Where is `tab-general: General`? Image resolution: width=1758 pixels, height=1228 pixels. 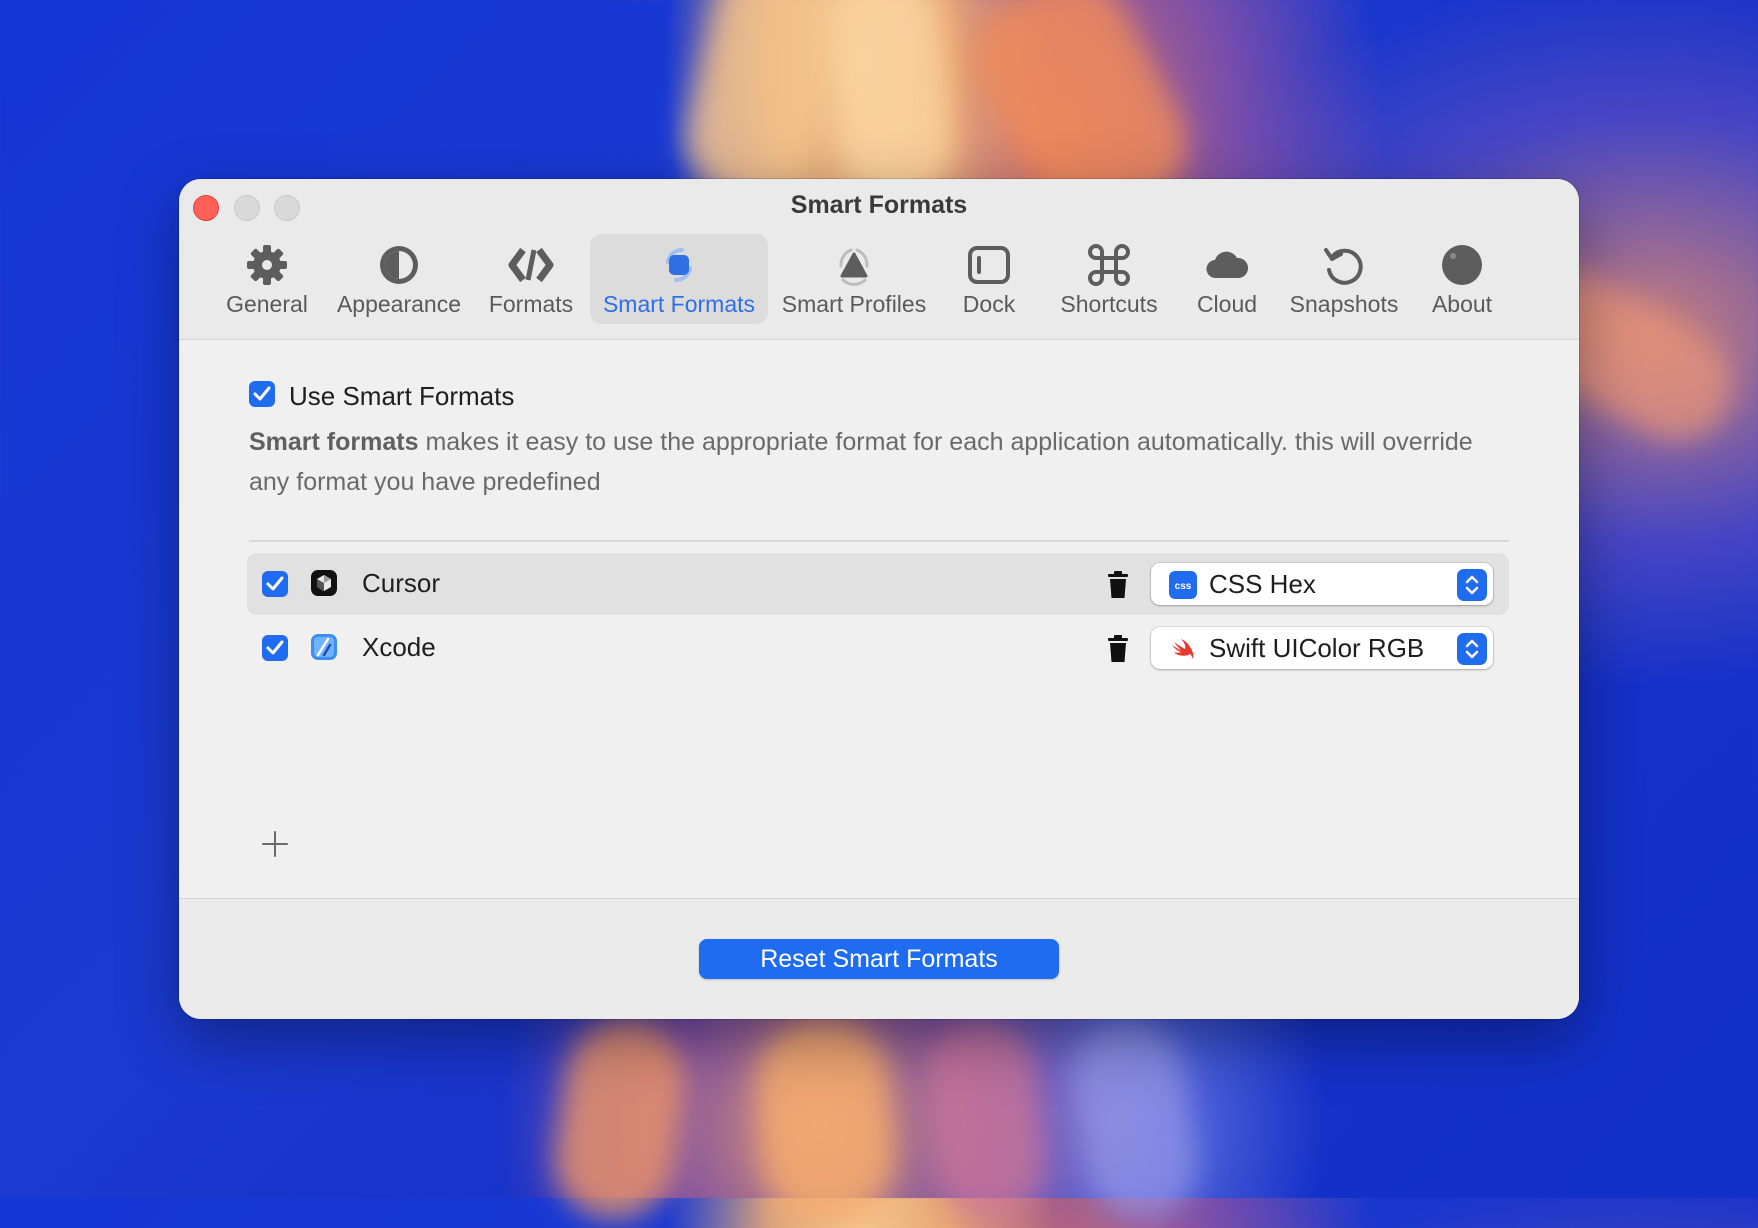 tab-general: General is located at coordinates (267, 279).